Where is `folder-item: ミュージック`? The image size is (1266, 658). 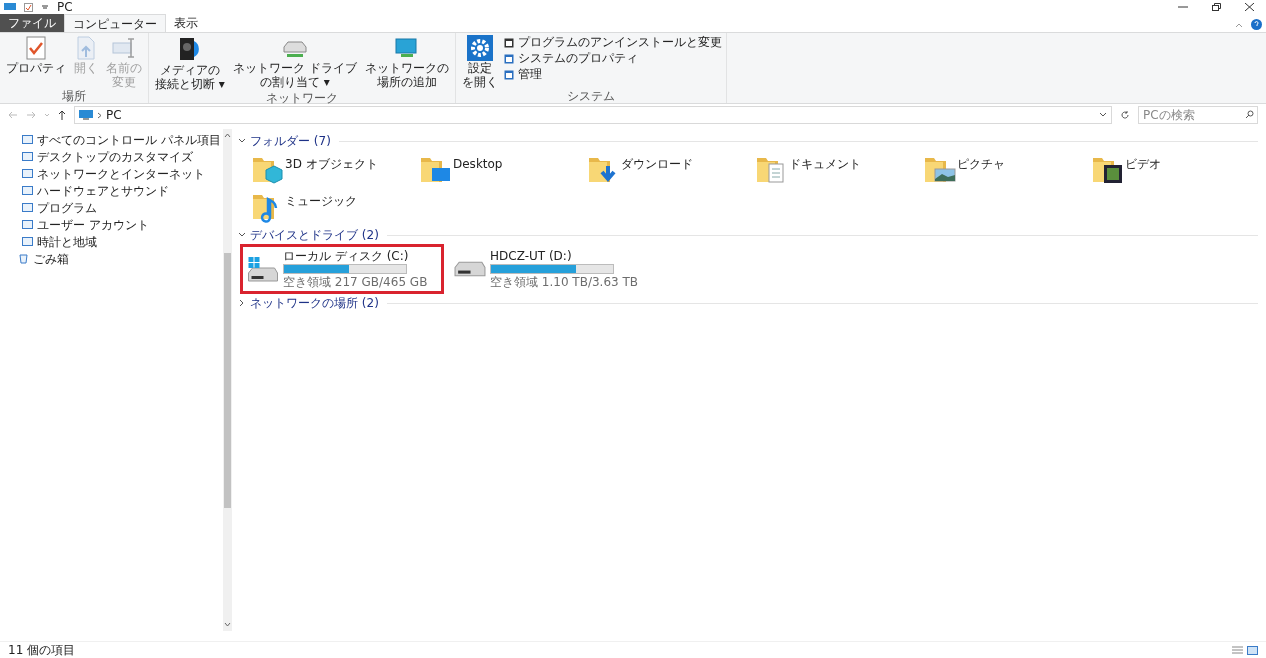
folder-item: ミュージック is located at coordinates (334, 206).